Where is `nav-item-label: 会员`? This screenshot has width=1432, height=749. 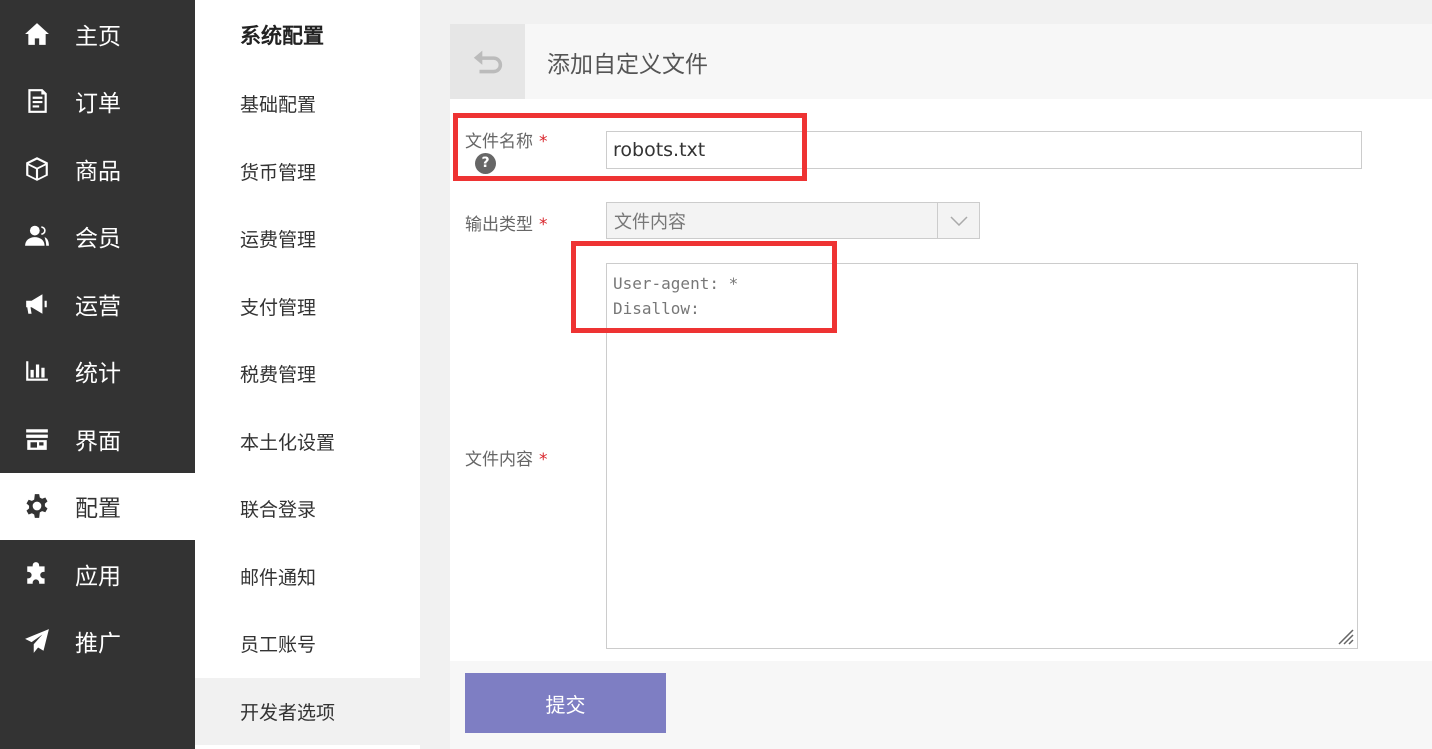 nav-item-label: 会员 is located at coordinates (98, 239).